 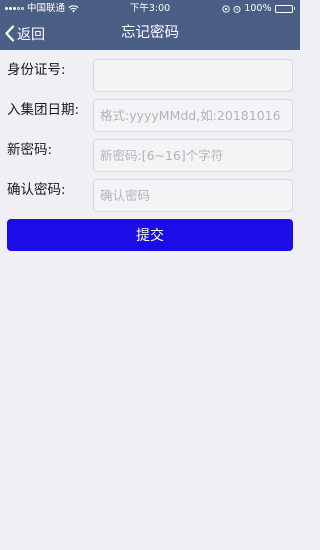 I want to click on join-date-row: 入集团日期:, so click(x=150, y=111).